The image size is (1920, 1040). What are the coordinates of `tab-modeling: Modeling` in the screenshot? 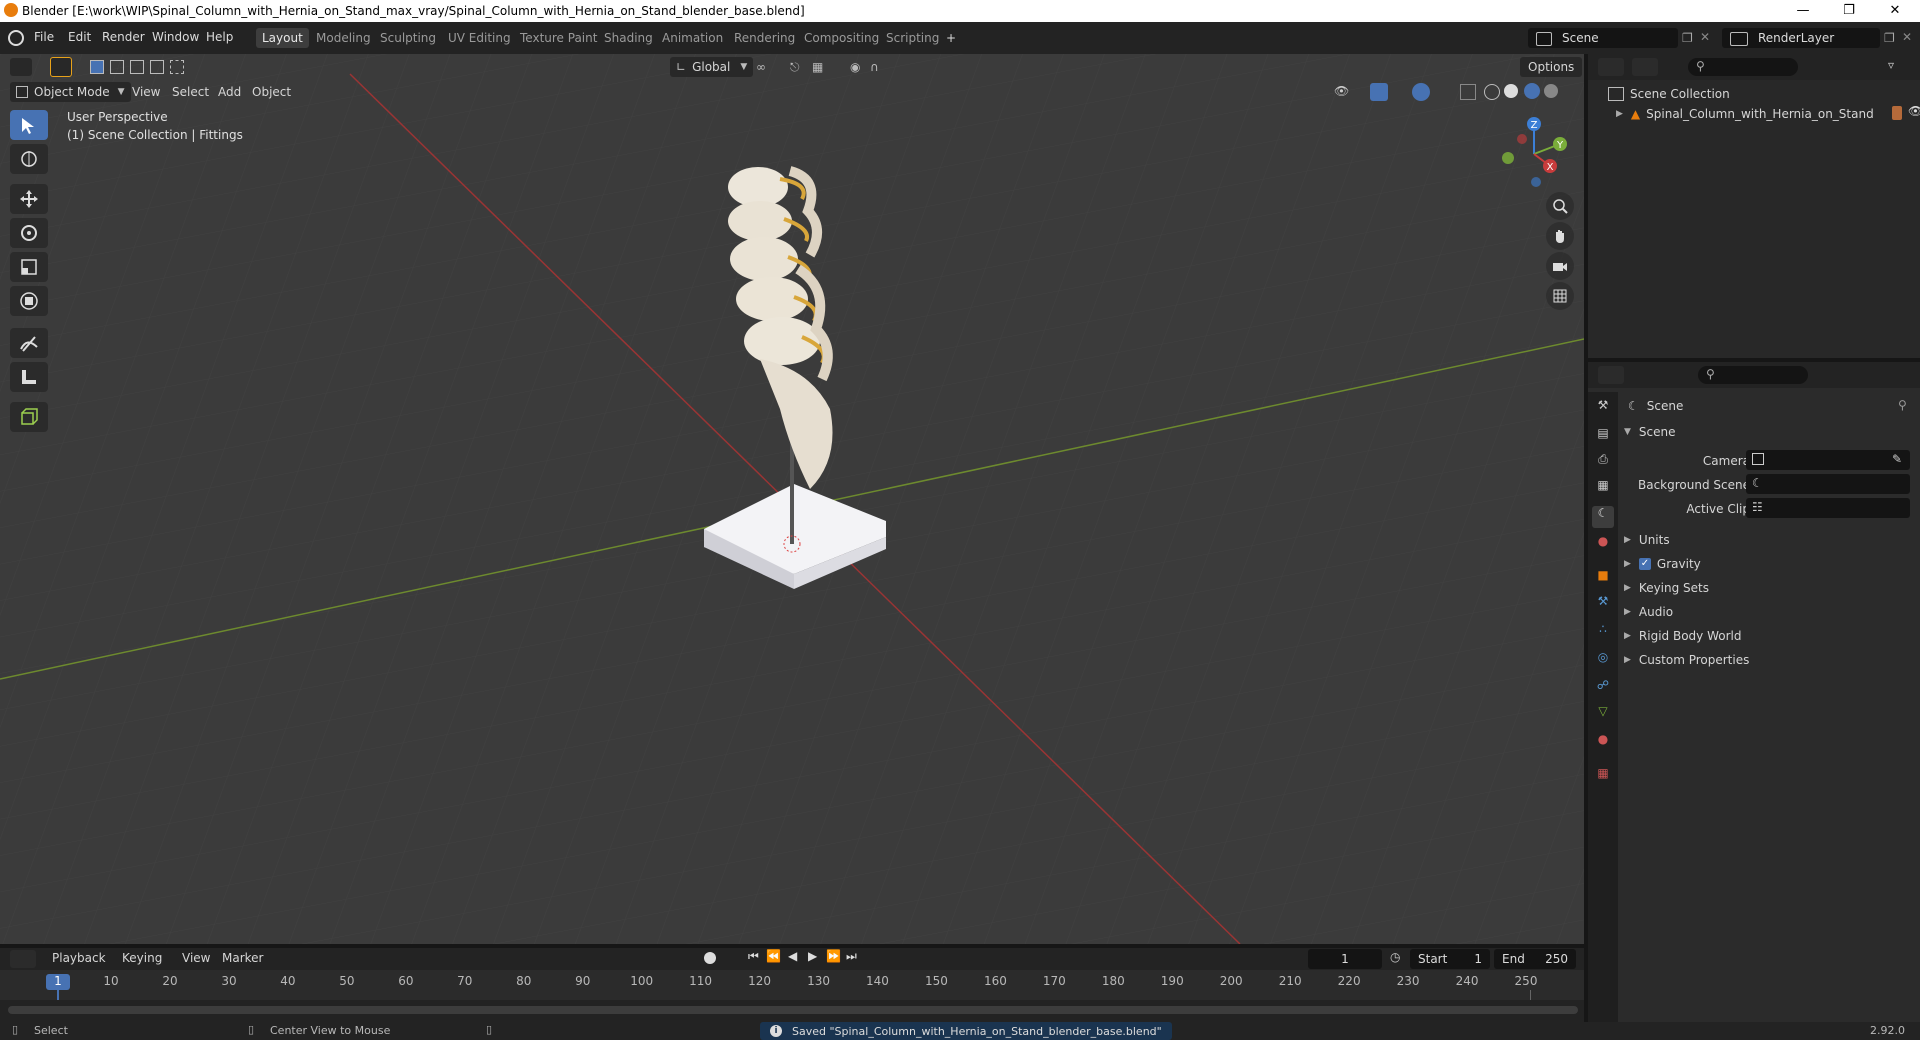 It's located at (343, 38).